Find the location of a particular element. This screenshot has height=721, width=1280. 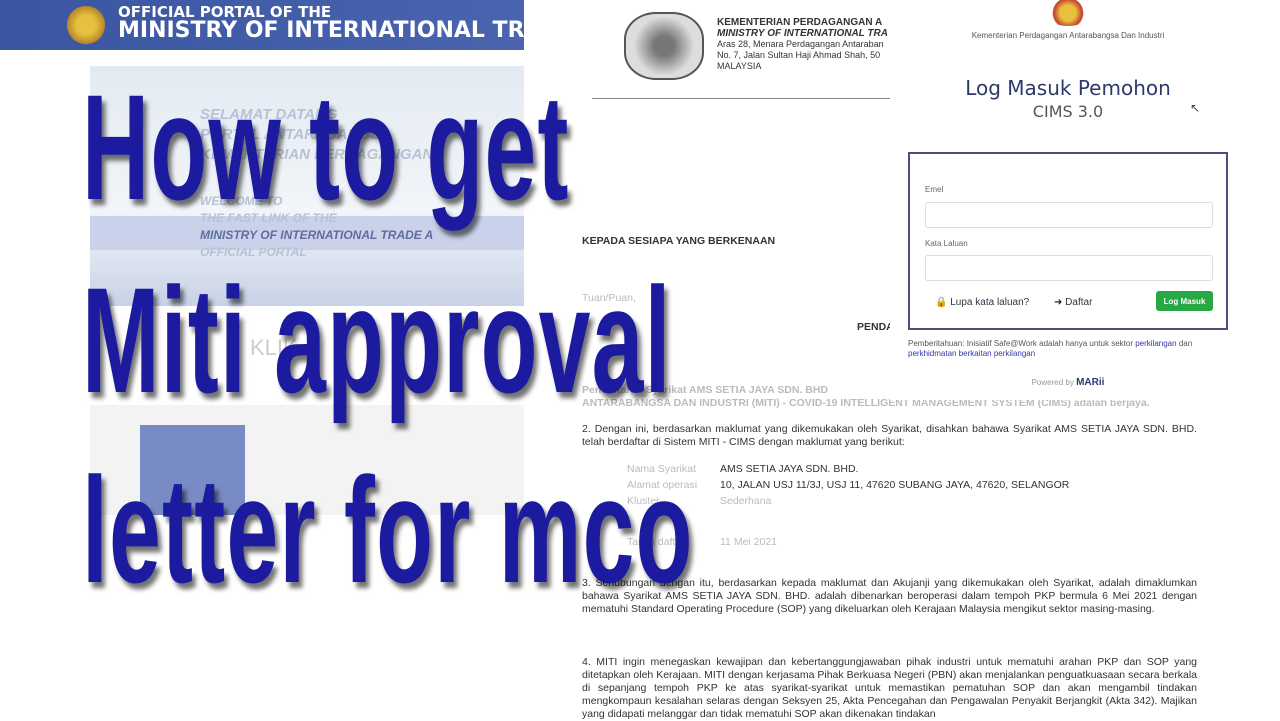

powered-by: Powered by MARii is located at coordinates (1068, 382).